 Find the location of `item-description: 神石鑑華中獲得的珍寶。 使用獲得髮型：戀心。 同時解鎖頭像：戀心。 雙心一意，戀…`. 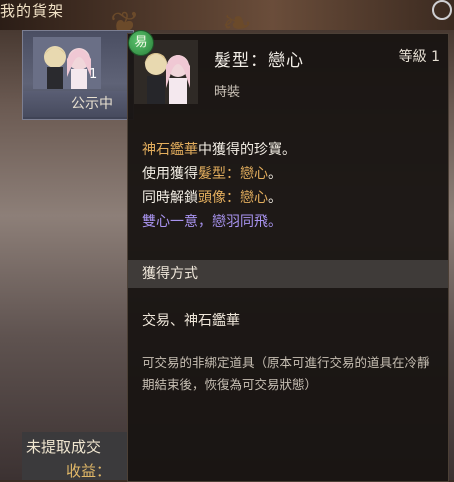

item-description: 神石鑑華中獲得的珍寶。 使用獲得髮型：戀心。 同時解鎖頭像：戀心。 雙心一意，戀… is located at coordinates (219, 186).